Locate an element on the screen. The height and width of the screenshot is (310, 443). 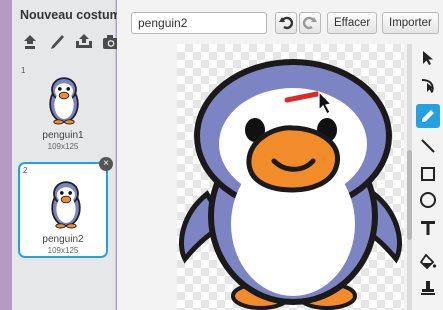
canvas-scrollbar is located at coordinates (409, 177).